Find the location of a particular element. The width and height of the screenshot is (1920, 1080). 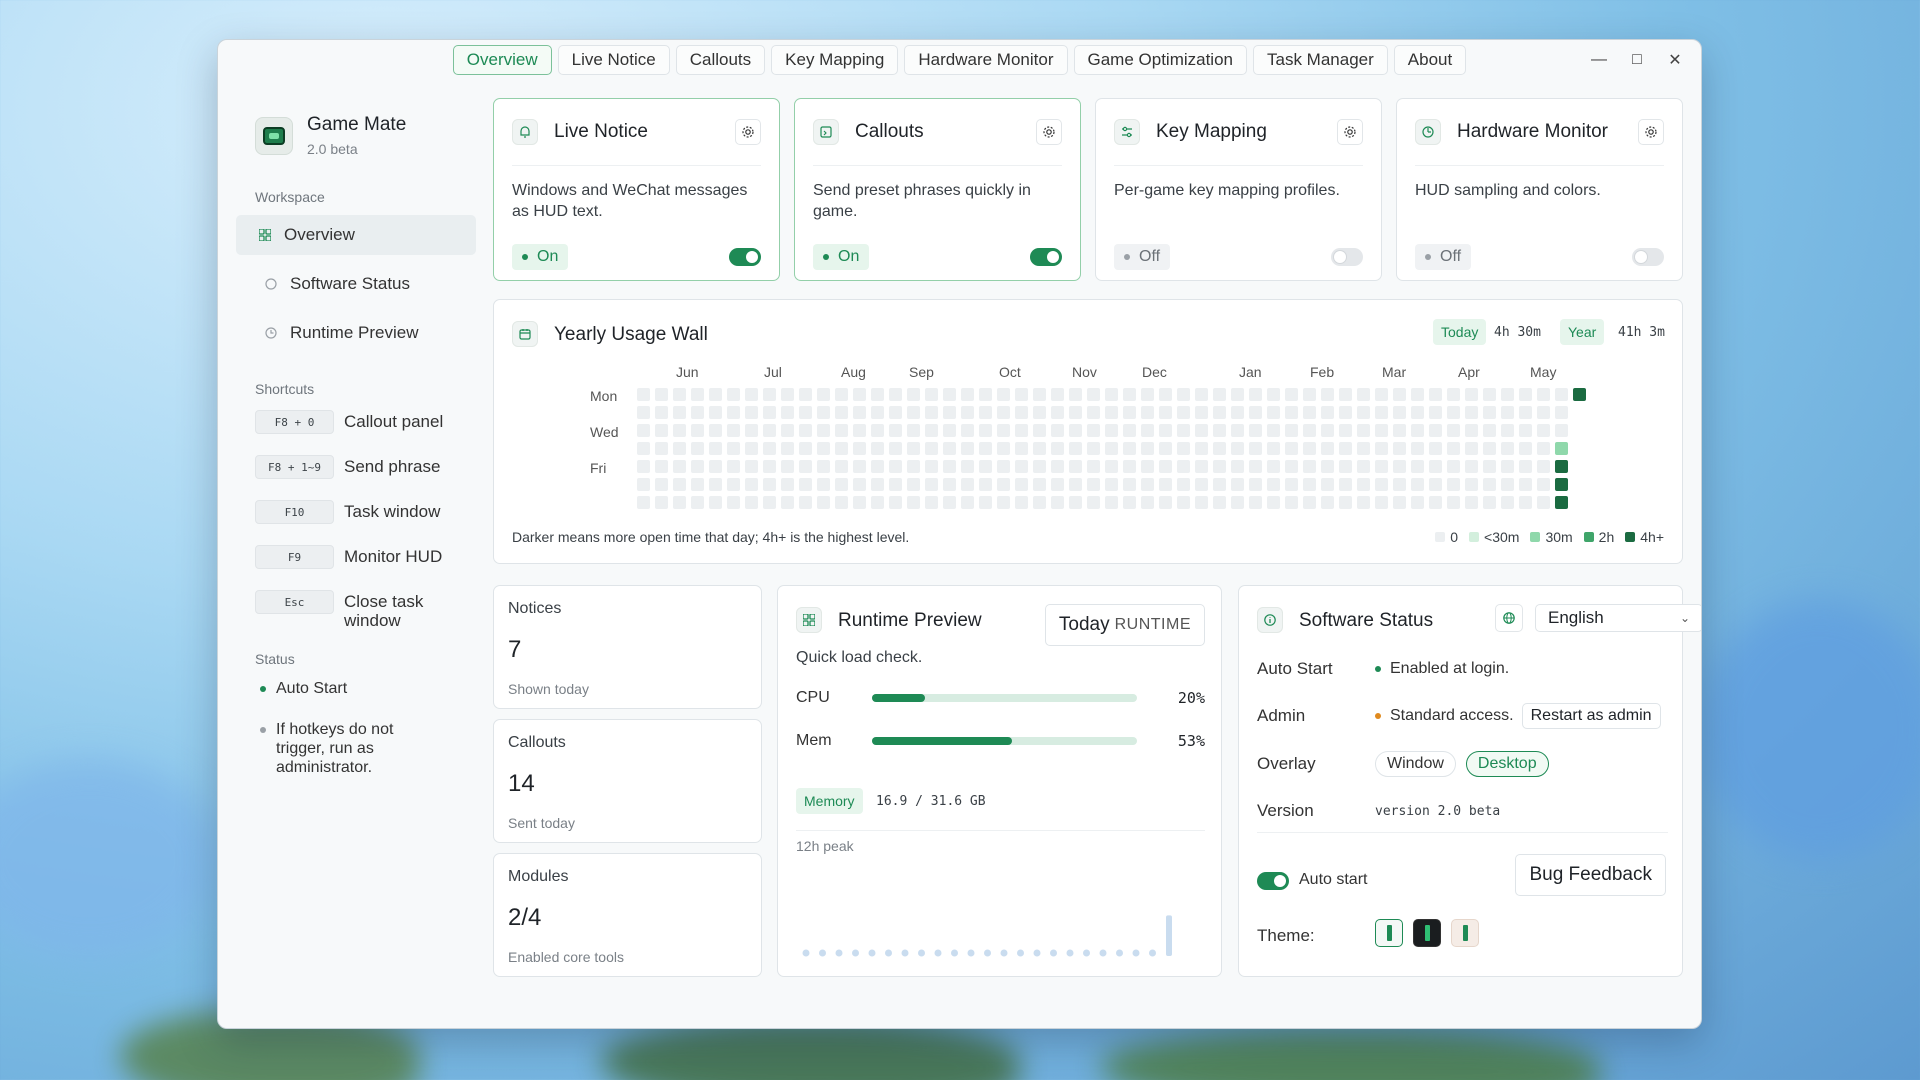

shortcut-item: F8 + 0 Callout panel is located at coordinates (365, 422).